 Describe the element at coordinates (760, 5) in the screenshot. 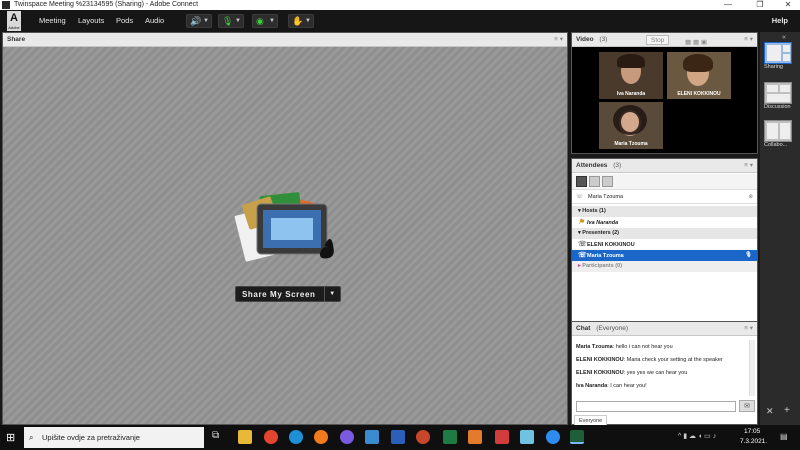

I see `maximize-button: ❐` at that location.